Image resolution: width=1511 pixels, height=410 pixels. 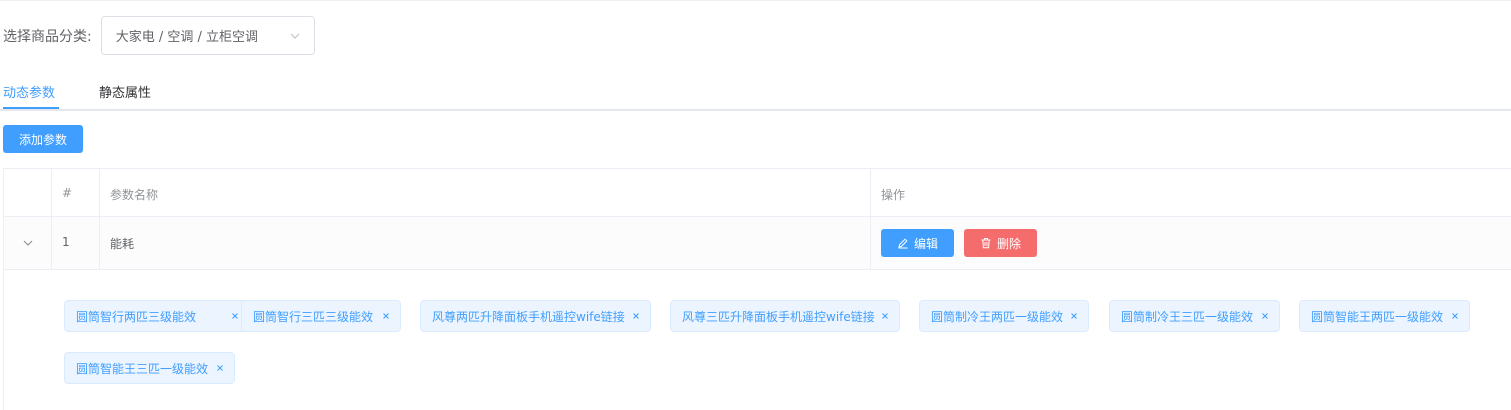 What do you see at coordinates (755, 92) in the screenshot?
I see `param-tabs: 动态参数 静态属性` at bounding box center [755, 92].